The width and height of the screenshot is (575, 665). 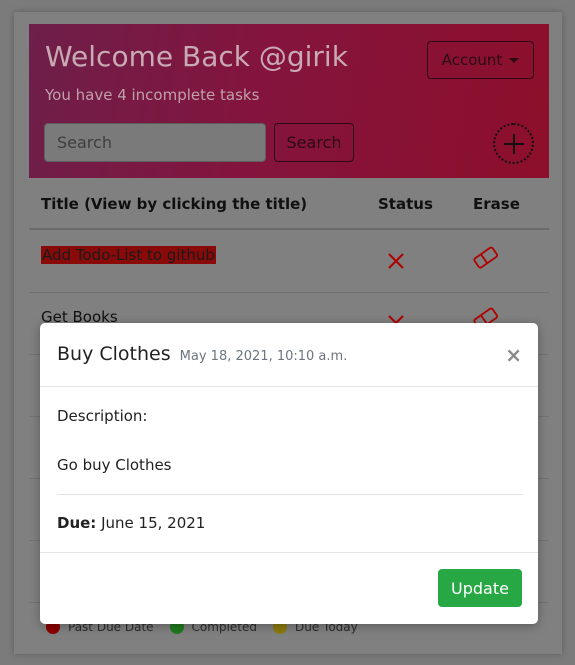 What do you see at coordinates (514, 60) in the screenshot?
I see `chevron-down-icon` at bounding box center [514, 60].